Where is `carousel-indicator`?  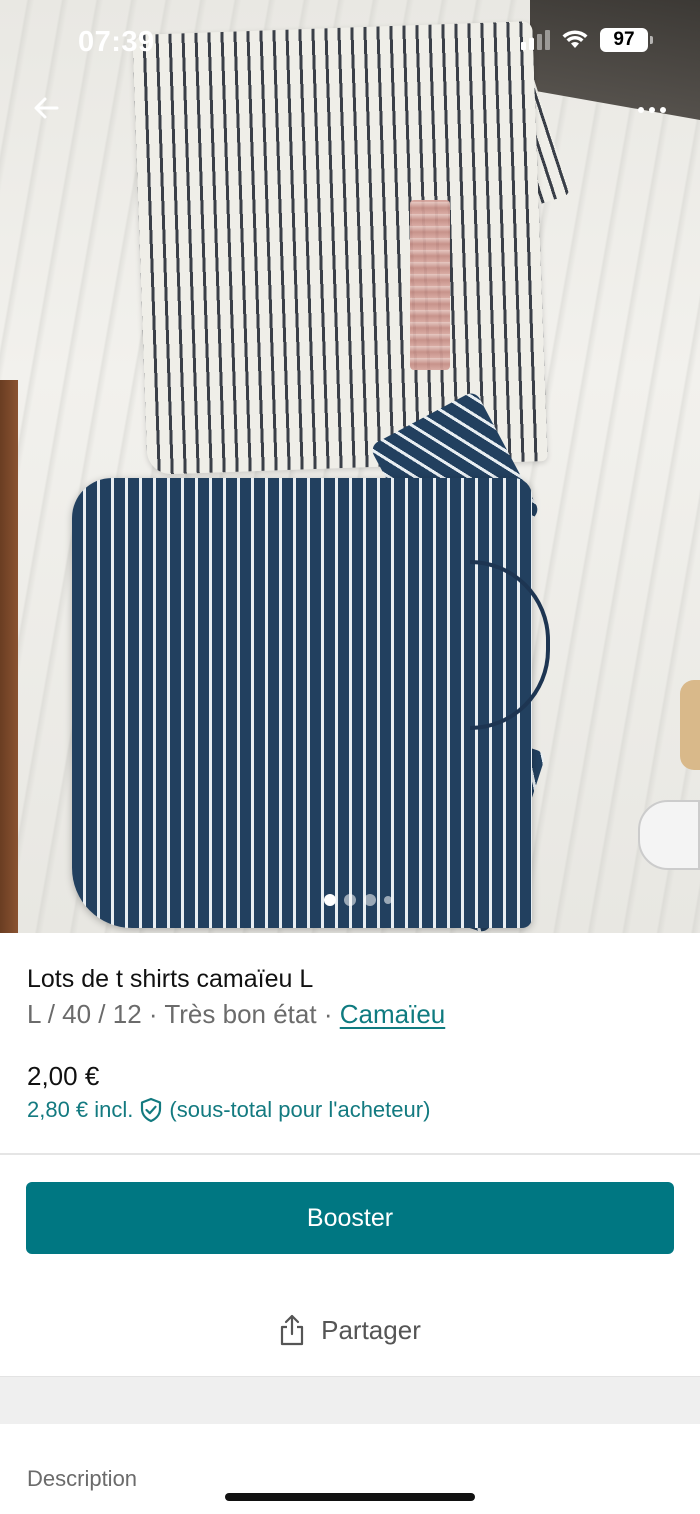 carousel-indicator is located at coordinates (358, 900).